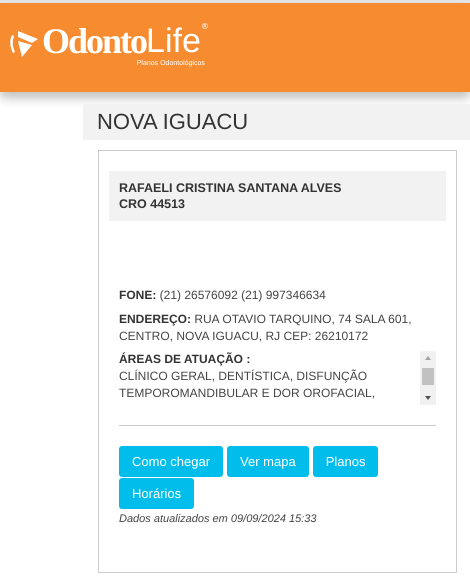  Describe the element at coordinates (268, 461) in the screenshot. I see `action-button: Ver mapa` at that location.